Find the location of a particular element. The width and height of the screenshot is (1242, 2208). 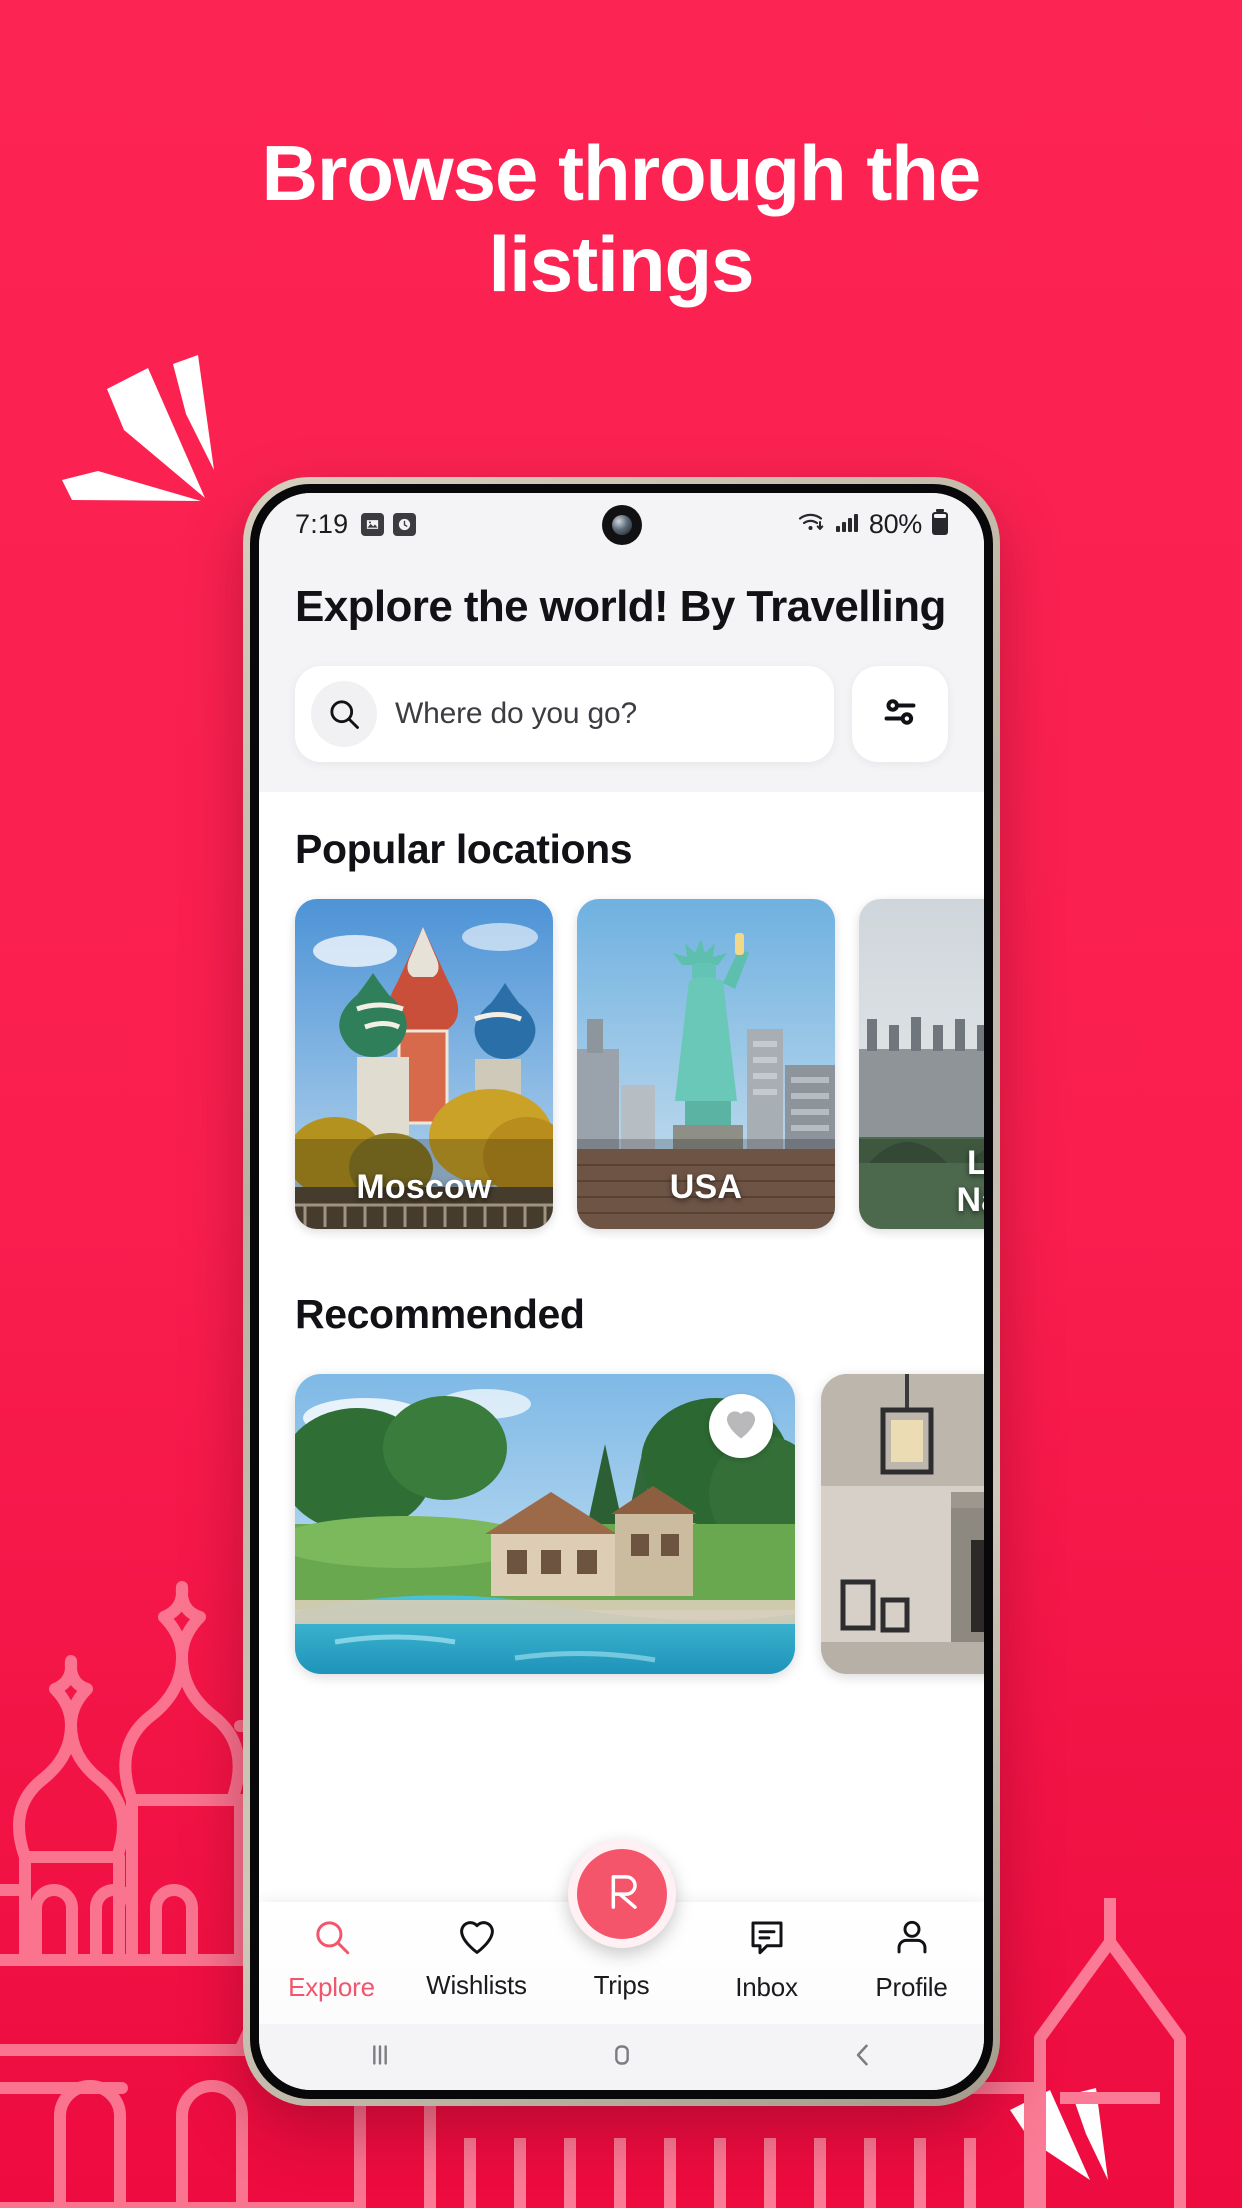

status-bar-system-icons: 80% is located at coordinates (873, 524).